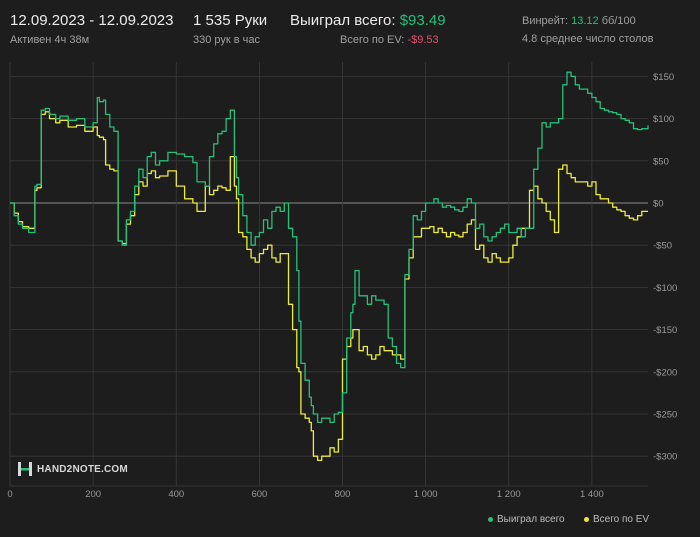  What do you see at coordinates (509, 494) in the screenshot?
I see `x-tick-label: 1 200` at bounding box center [509, 494].